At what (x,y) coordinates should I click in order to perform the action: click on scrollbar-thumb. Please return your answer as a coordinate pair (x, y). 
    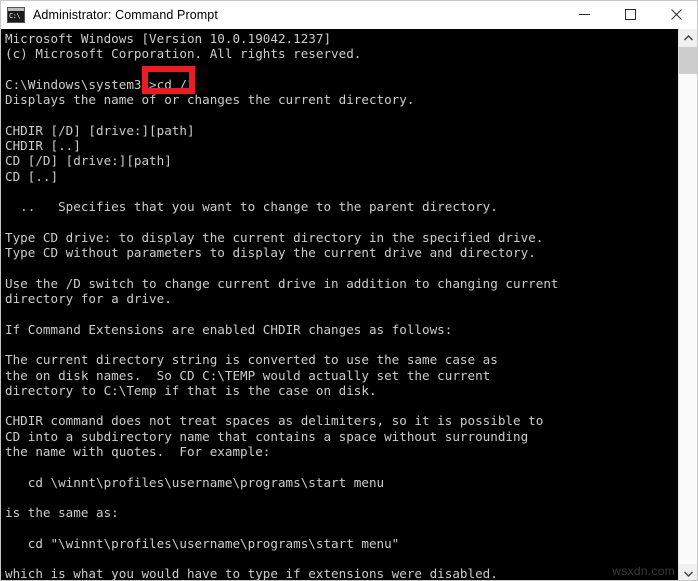
    Looking at the image, I should click on (688, 60).